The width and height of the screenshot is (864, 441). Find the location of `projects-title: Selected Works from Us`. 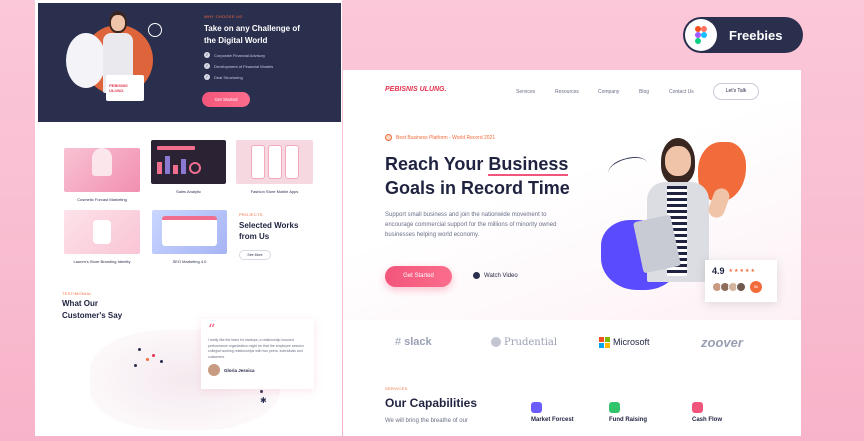

projects-title: Selected Works from Us is located at coordinates (284, 231).